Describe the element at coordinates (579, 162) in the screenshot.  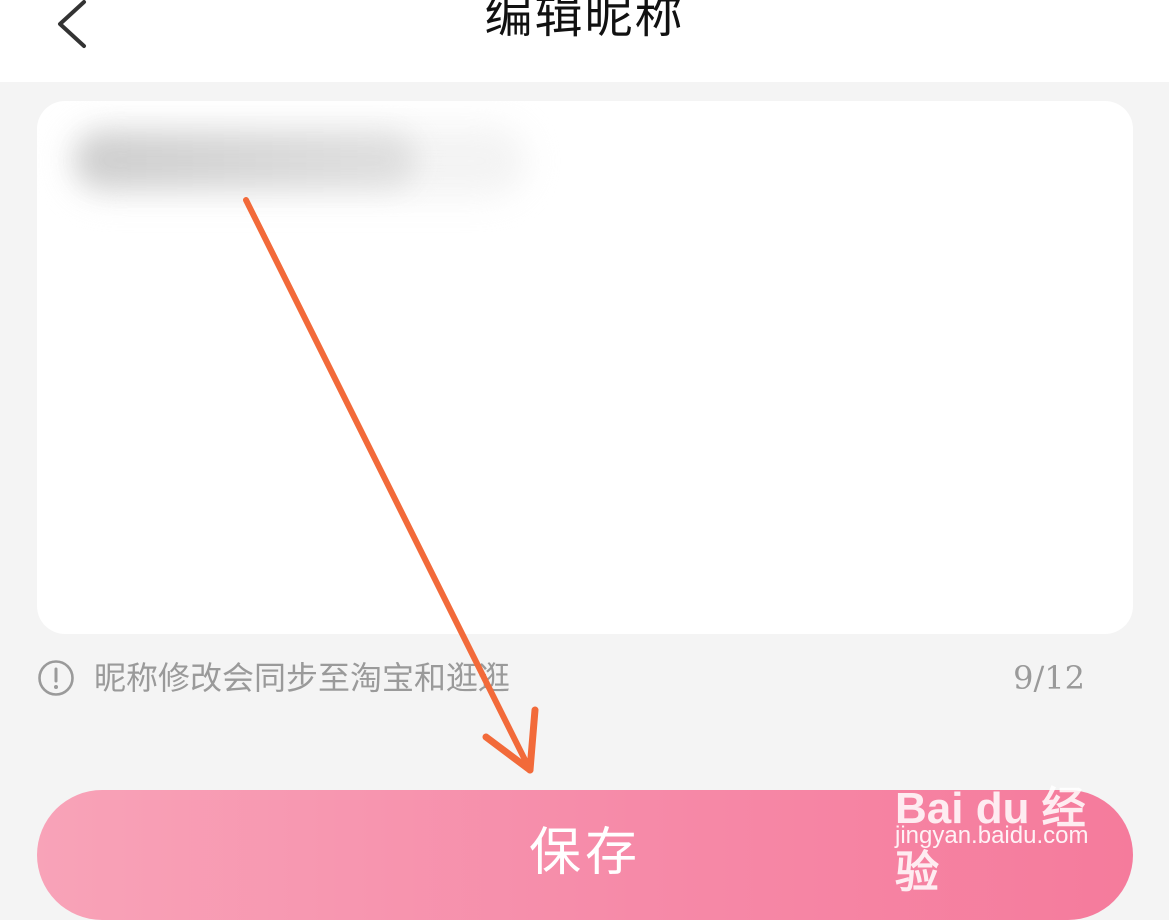
I see `nickname-input` at that location.